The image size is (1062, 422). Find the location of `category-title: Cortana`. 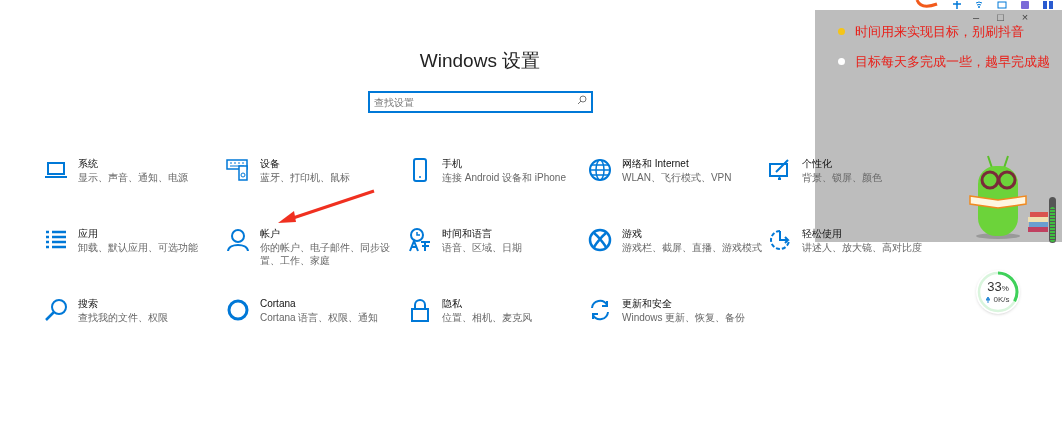

category-title: Cortana is located at coordinates (333, 303).